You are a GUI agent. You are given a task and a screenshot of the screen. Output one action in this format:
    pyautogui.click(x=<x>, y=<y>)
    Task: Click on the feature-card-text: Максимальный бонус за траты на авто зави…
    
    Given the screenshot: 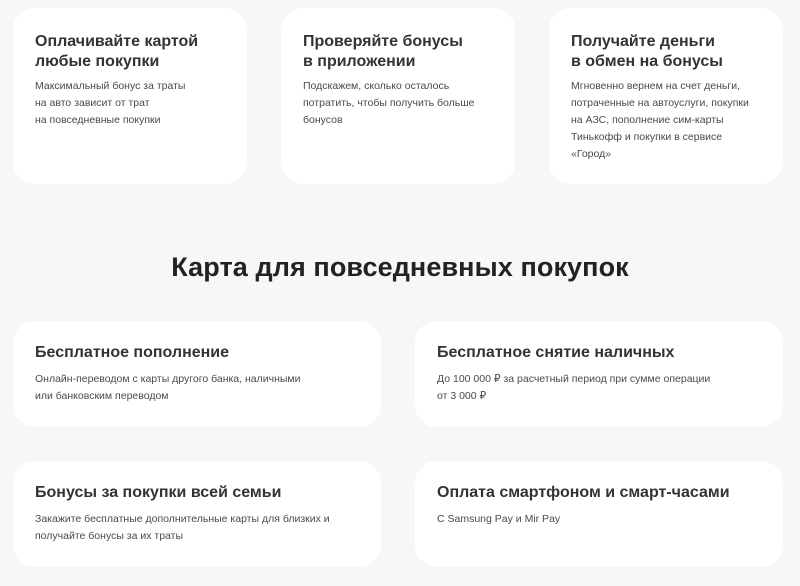 What is the action you would take?
    pyautogui.click(x=110, y=103)
    